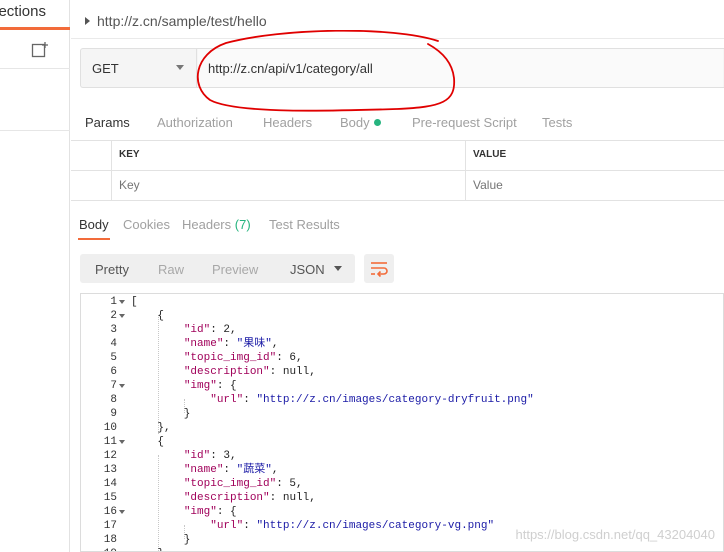  Describe the element at coordinates (242, 224) in the screenshot. I see `headers-count-badge: (7)` at that location.